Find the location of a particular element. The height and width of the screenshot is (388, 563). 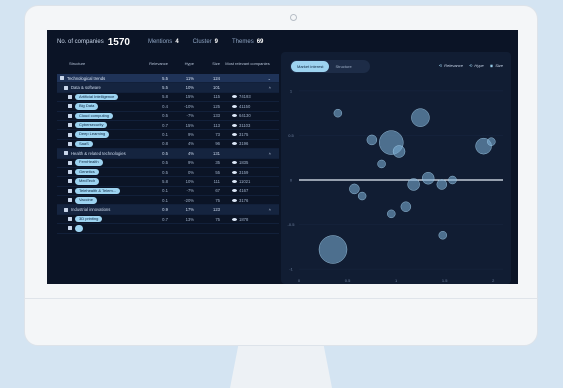

hype-value: 13% is located at coordinates (189, 219).